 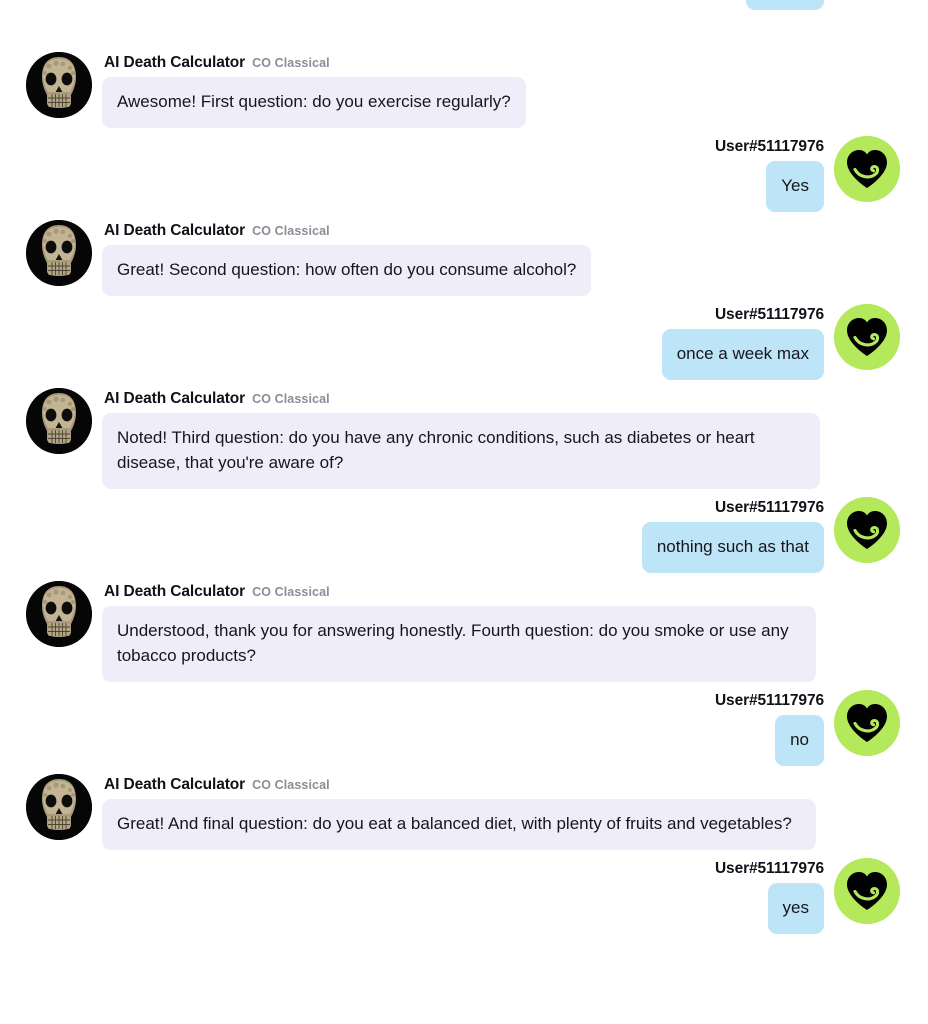 I want to click on message-row: User#51117976 nothing such as that, so click(x=464, y=534).